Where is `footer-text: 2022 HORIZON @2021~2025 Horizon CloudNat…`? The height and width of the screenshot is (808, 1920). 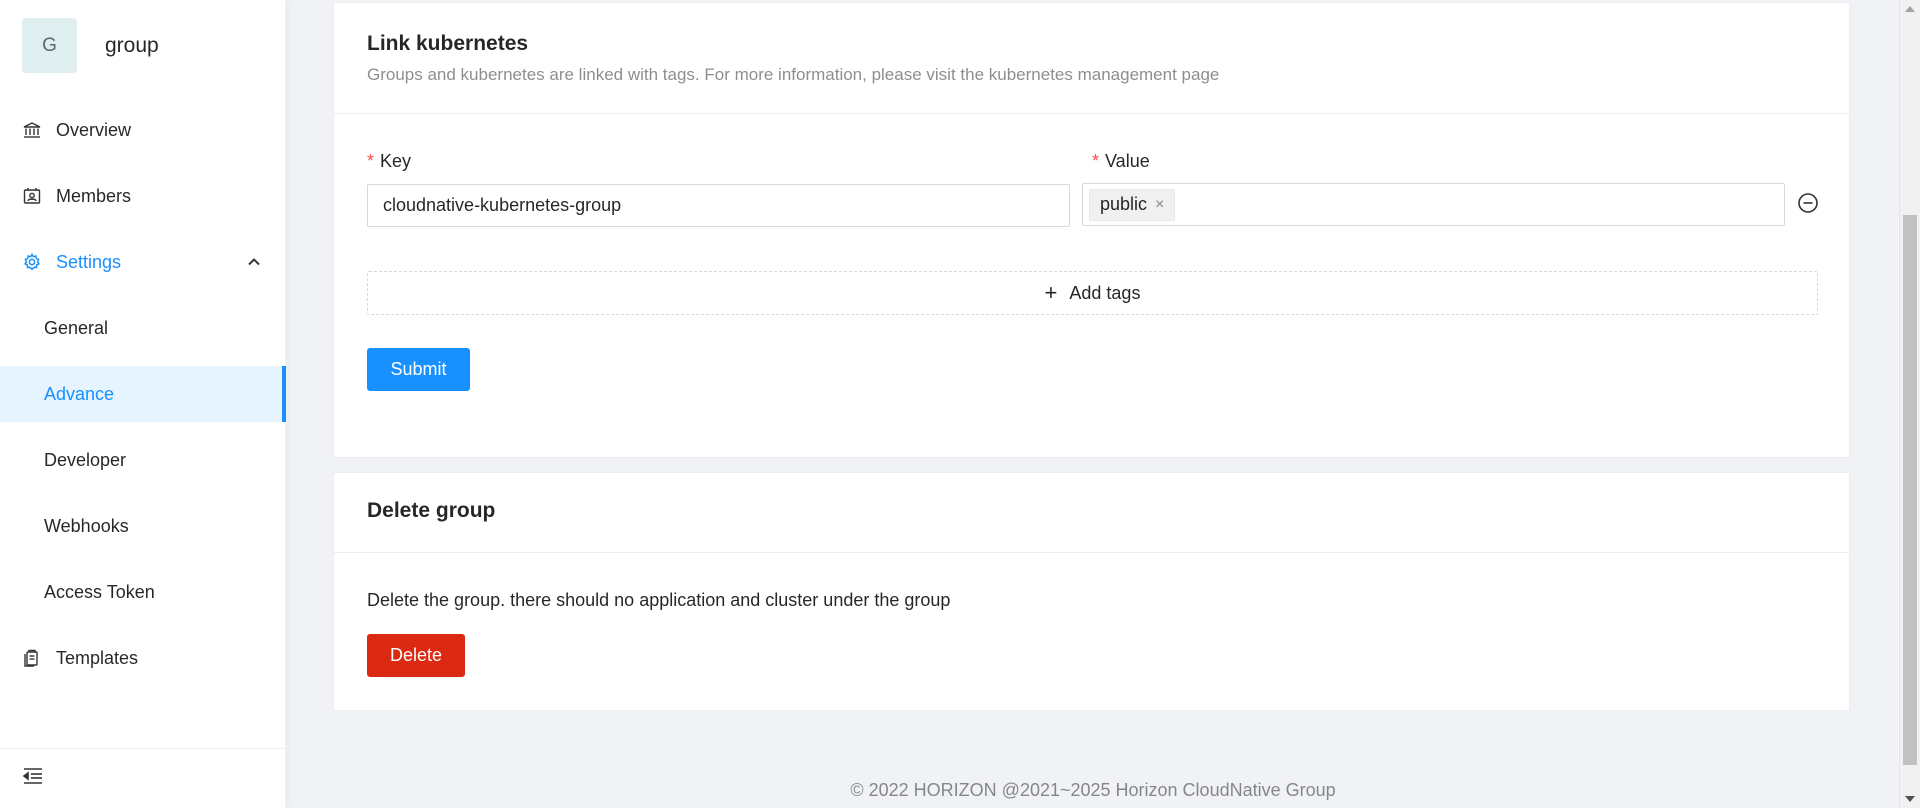 footer-text: 2022 HORIZON @2021~2025 Horizon CloudNat… is located at coordinates (1102, 790).